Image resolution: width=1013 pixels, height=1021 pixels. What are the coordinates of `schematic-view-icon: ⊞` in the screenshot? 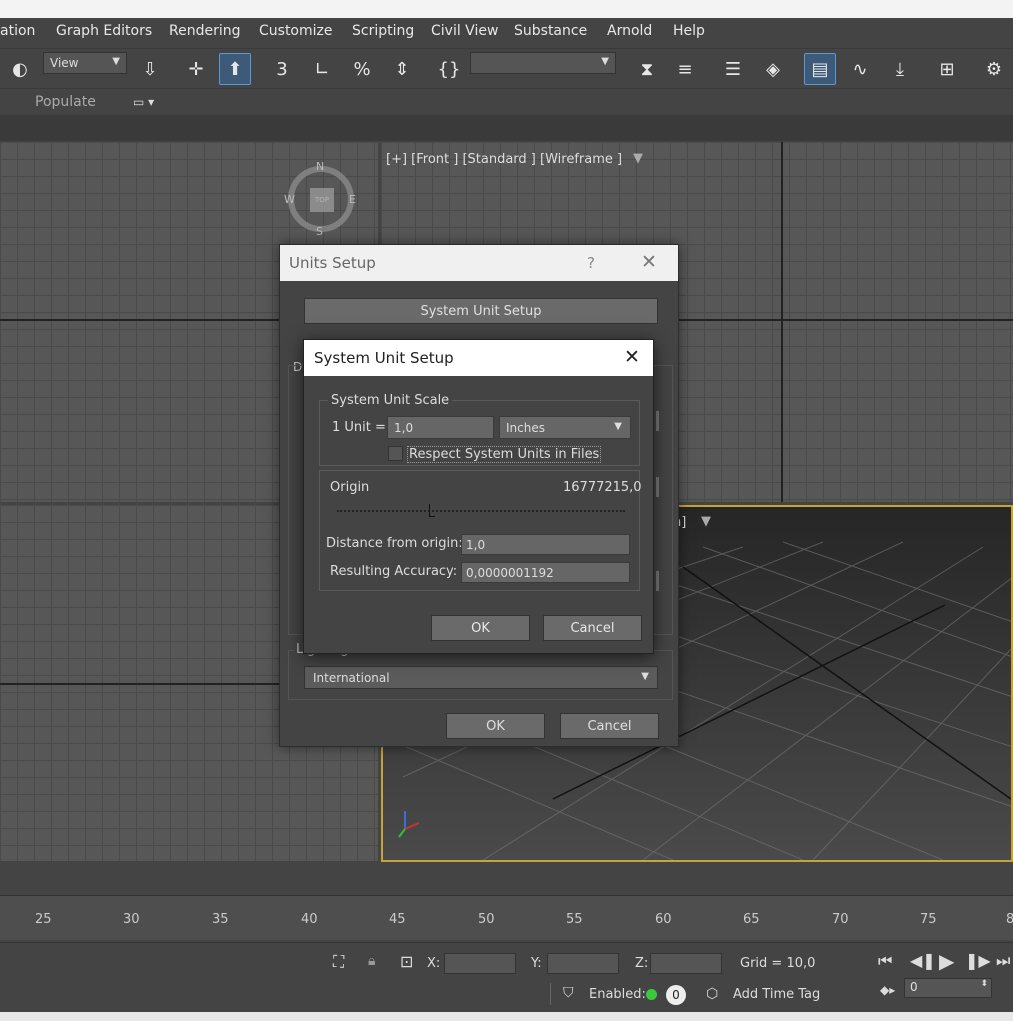 It's located at (947, 69).